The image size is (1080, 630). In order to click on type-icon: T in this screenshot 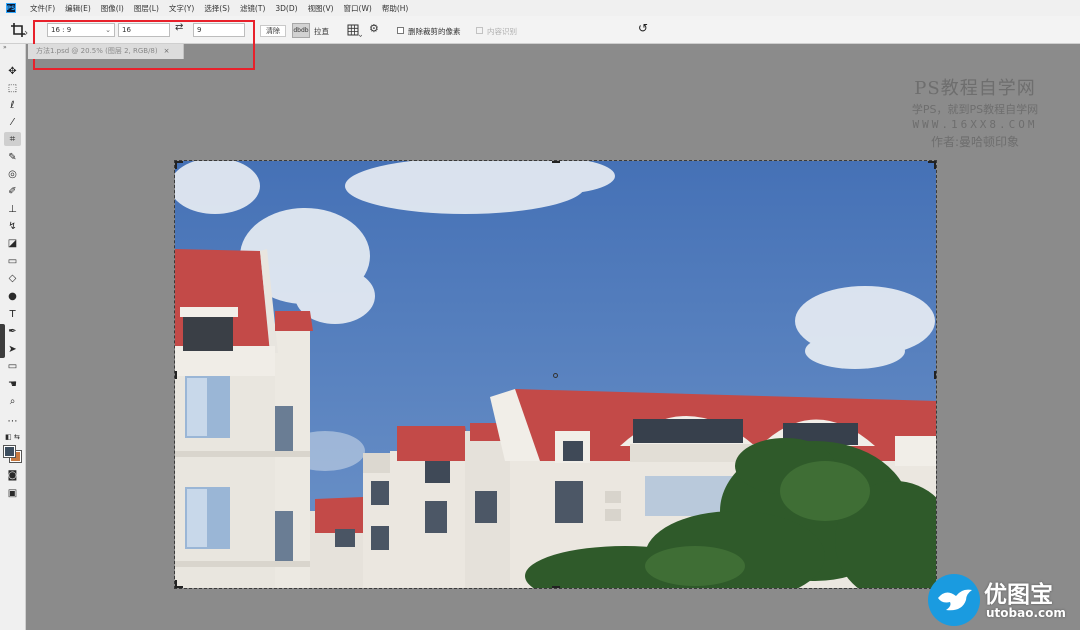, I will do `click(12, 314)`.